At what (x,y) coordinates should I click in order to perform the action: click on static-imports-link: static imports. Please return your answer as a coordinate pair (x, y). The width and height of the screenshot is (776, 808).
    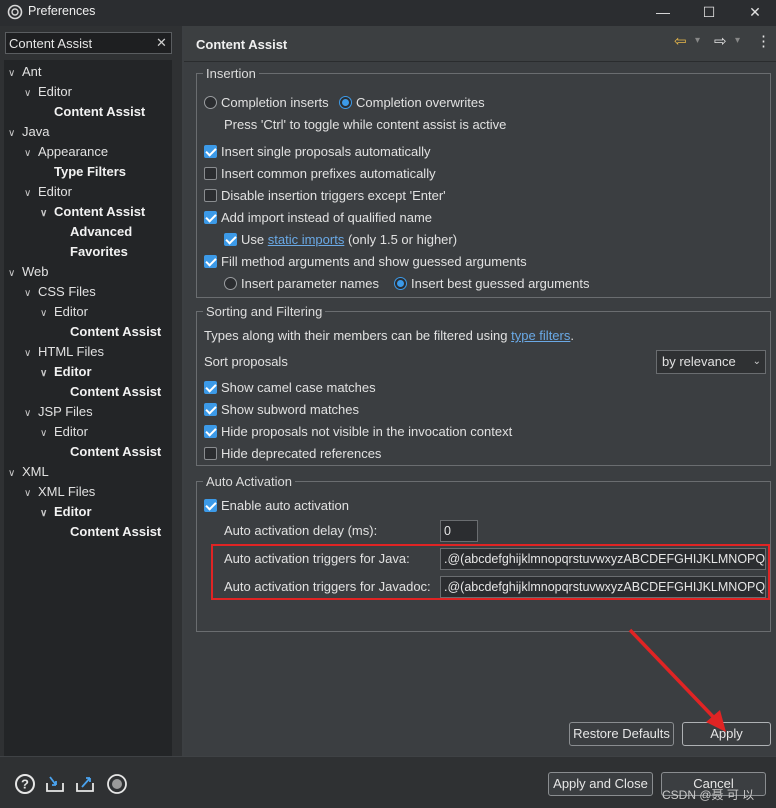
    Looking at the image, I should click on (306, 239).